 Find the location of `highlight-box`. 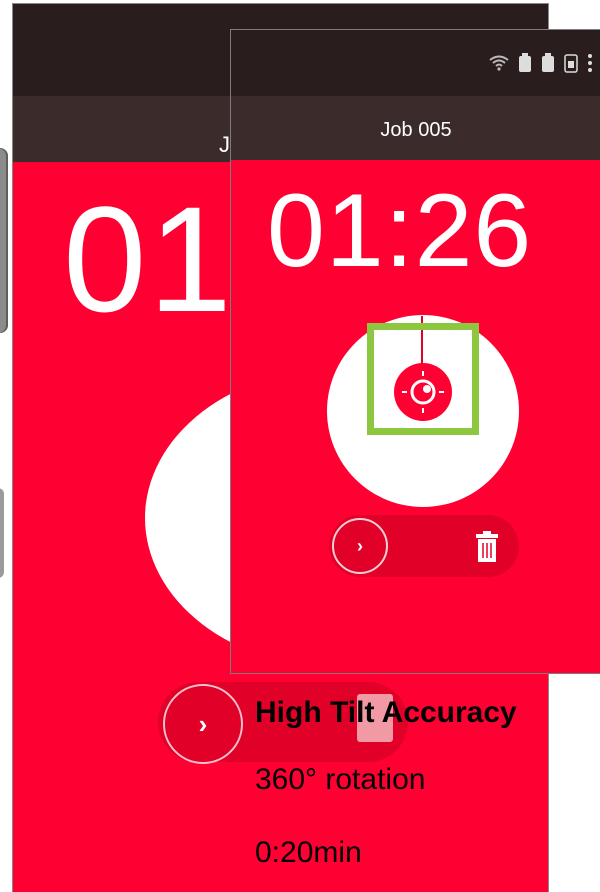

highlight-box is located at coordinates (423, 379).